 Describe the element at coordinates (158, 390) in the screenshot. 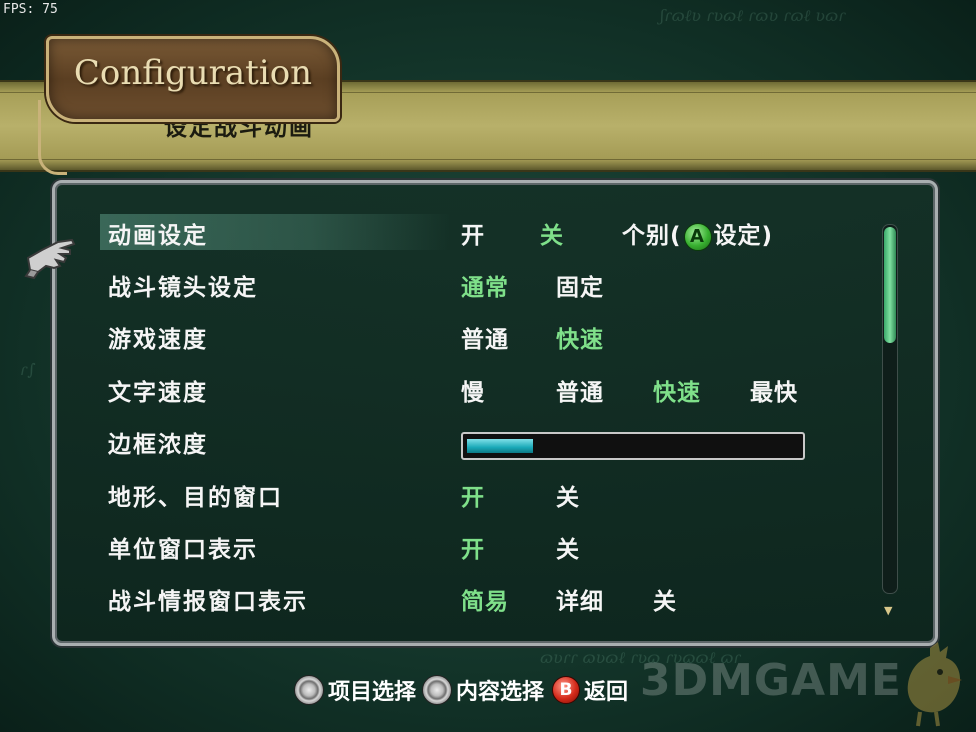

I see `setting-label-text-speed: 文字速度` at that location.